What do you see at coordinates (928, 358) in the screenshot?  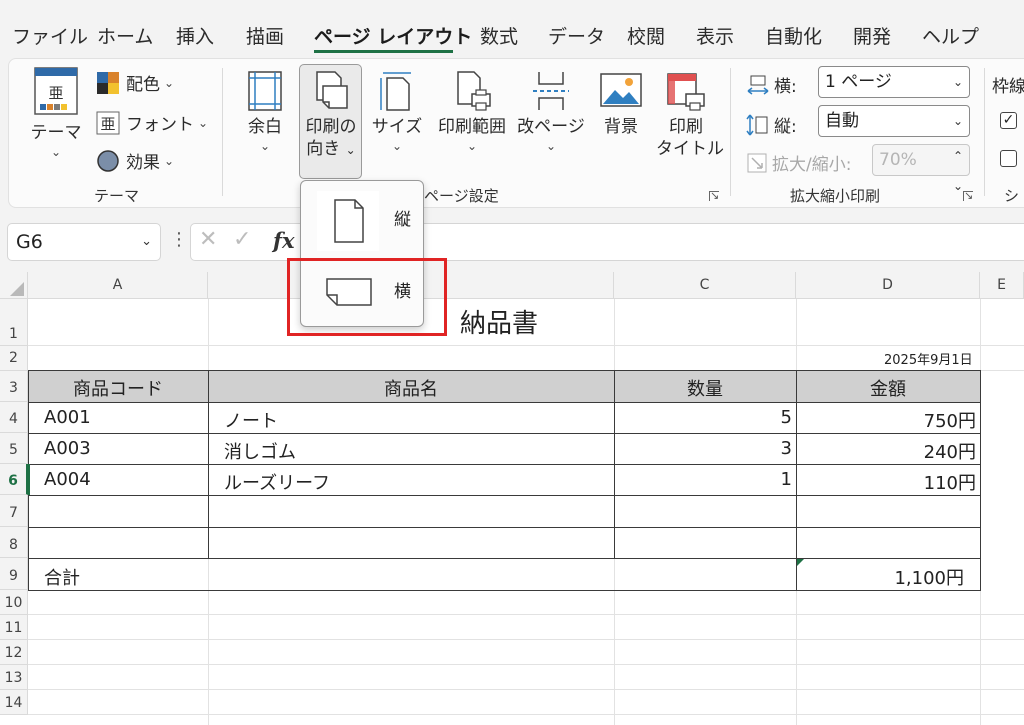 I see `delivery-date: 2025年9月1日` at bounding box center [928, 358].